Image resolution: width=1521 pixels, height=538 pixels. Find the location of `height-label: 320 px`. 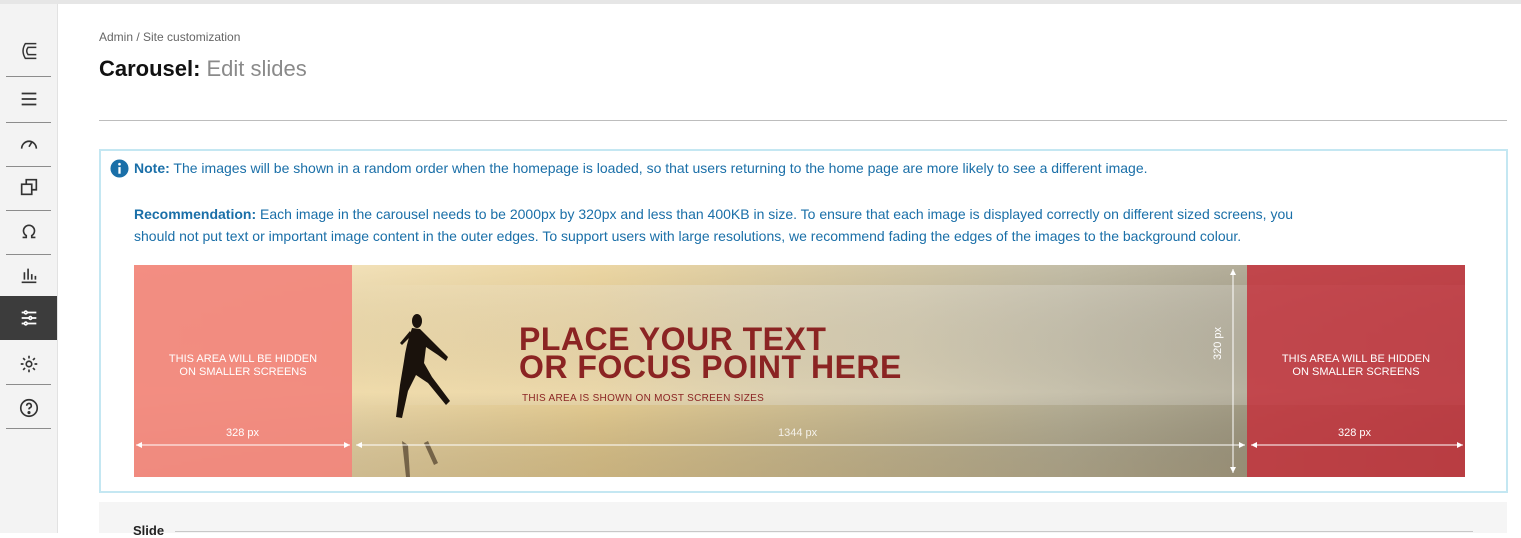

height-label: 320 px is located at coordinates (1218, 343).